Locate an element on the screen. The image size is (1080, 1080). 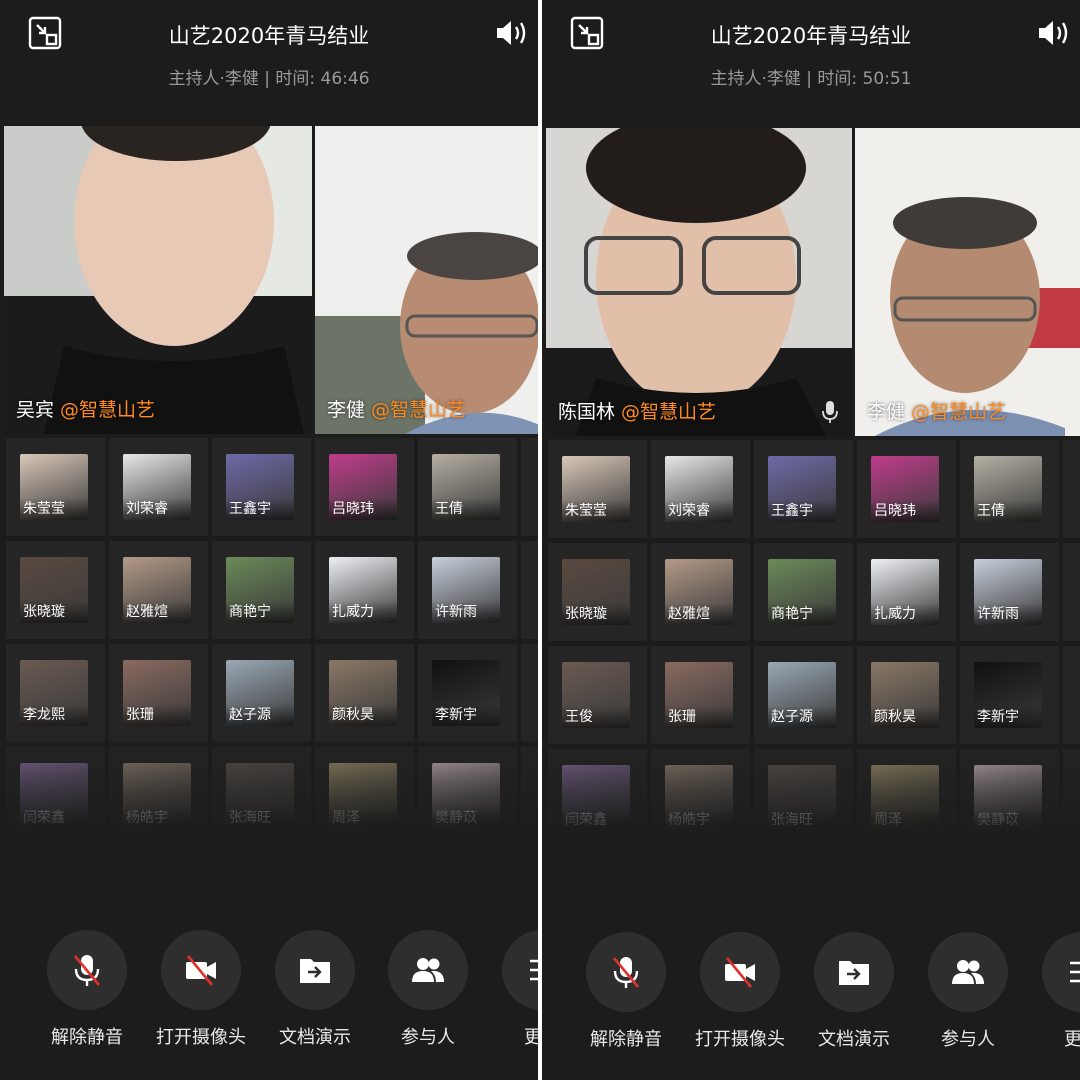
participant-name: 朱莹莹 is located at coordinates (596, 511).